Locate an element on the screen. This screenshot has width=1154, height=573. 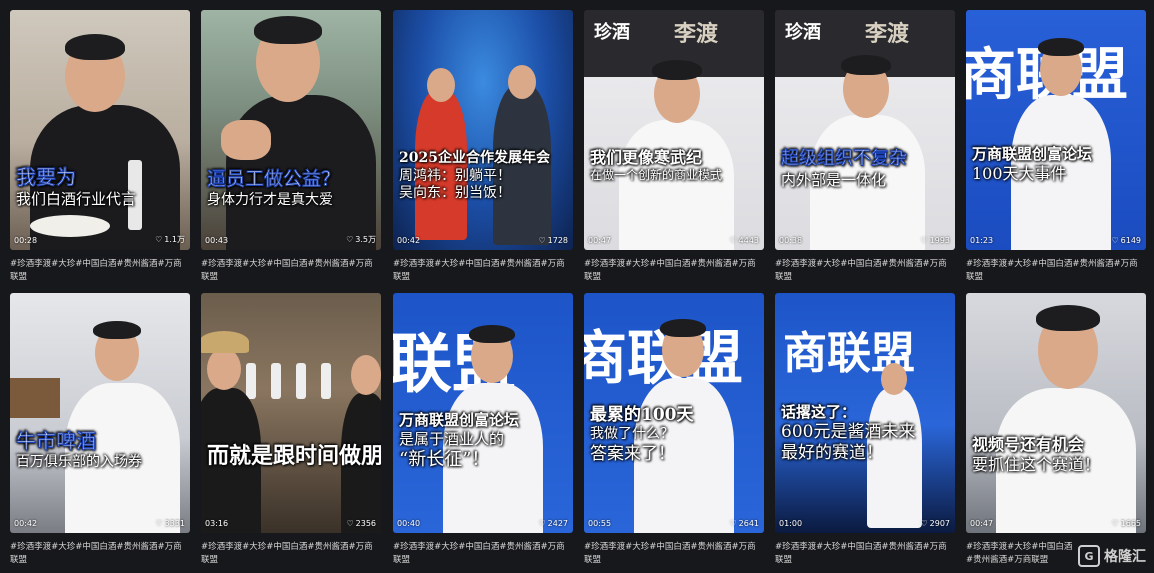
video-card: 牛市啤酒 百万俱乐部的入场券 00:42 ♡ 3331 is located at coordinates (100, 413).